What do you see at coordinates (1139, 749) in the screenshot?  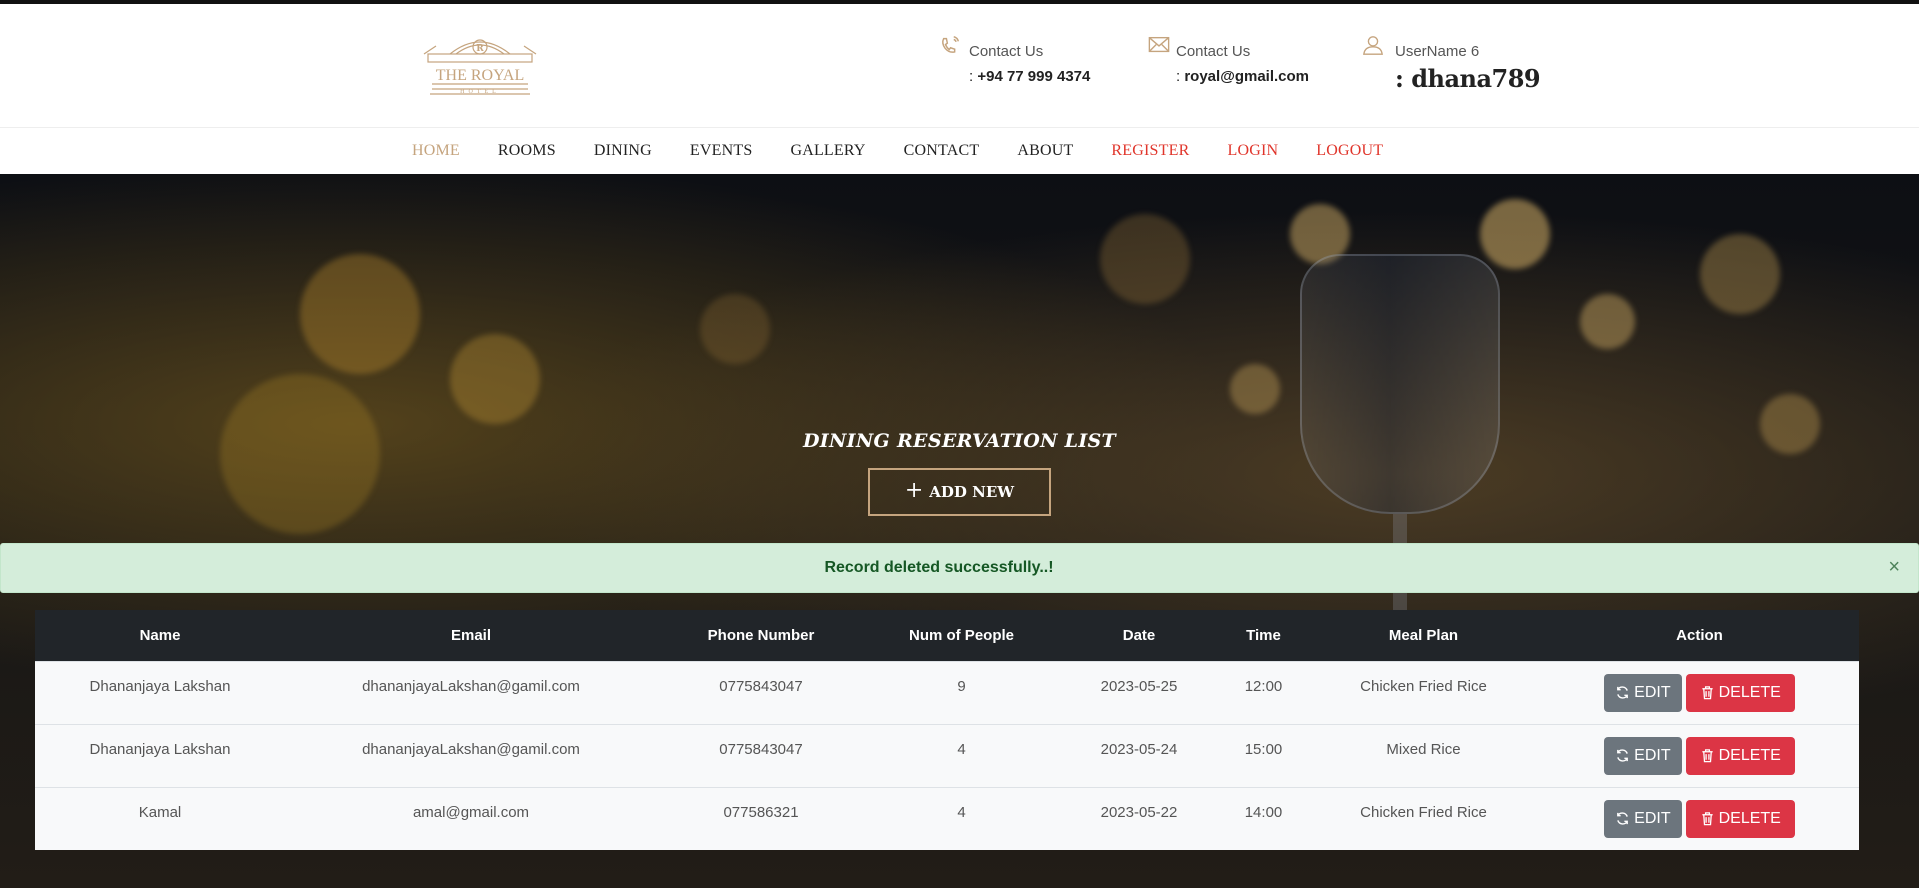 I see `table-cell: 2023-05-24` at bounding box center [1139, 749].